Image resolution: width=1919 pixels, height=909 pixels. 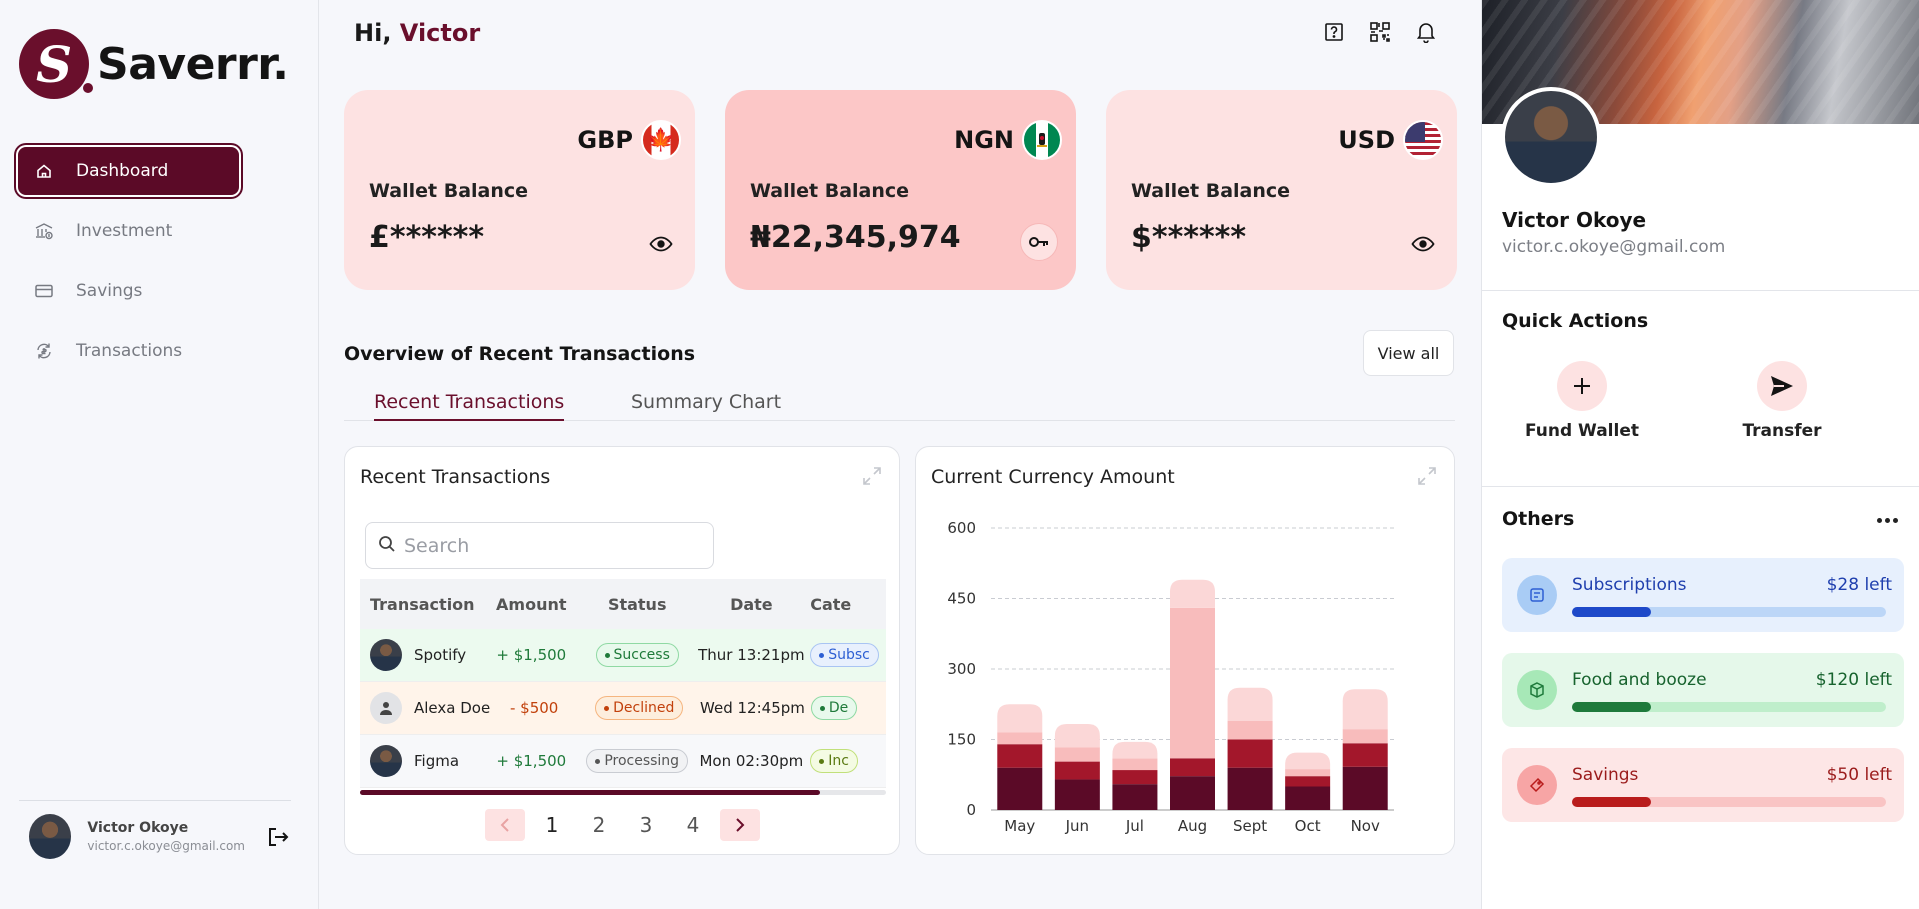 I want to click on search-field, so click(x=539, y=545).